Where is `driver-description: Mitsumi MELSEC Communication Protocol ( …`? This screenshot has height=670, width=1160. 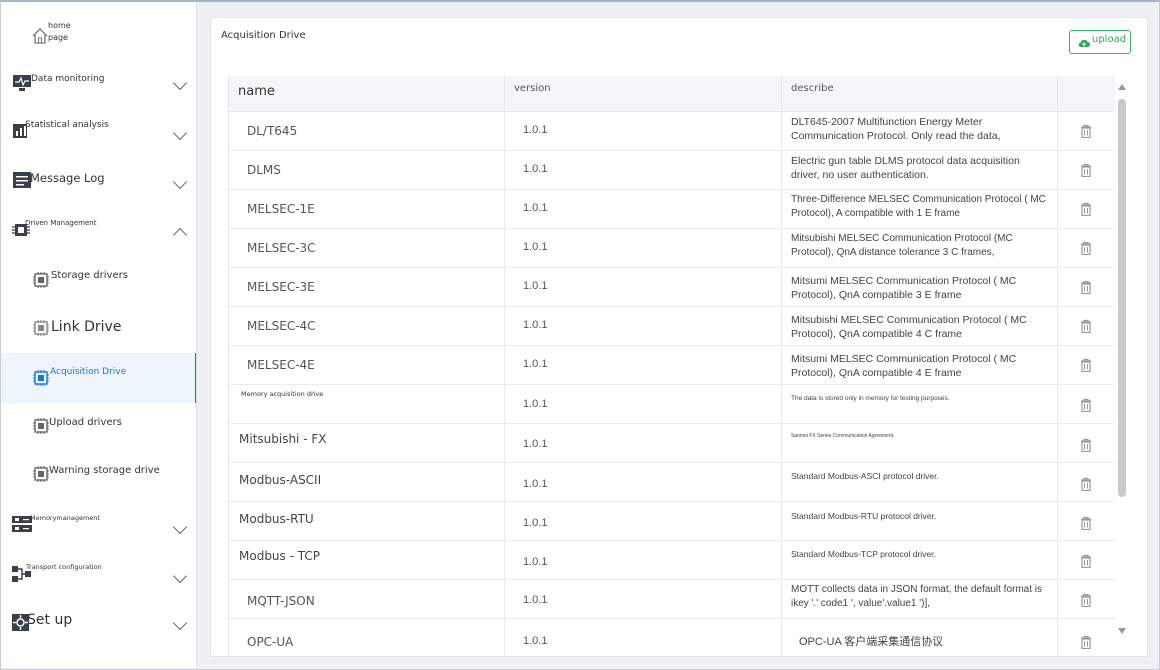 driver-description: Mitsumi MELSEC Communication Protocol ( … is located at coordinates (904, 288).